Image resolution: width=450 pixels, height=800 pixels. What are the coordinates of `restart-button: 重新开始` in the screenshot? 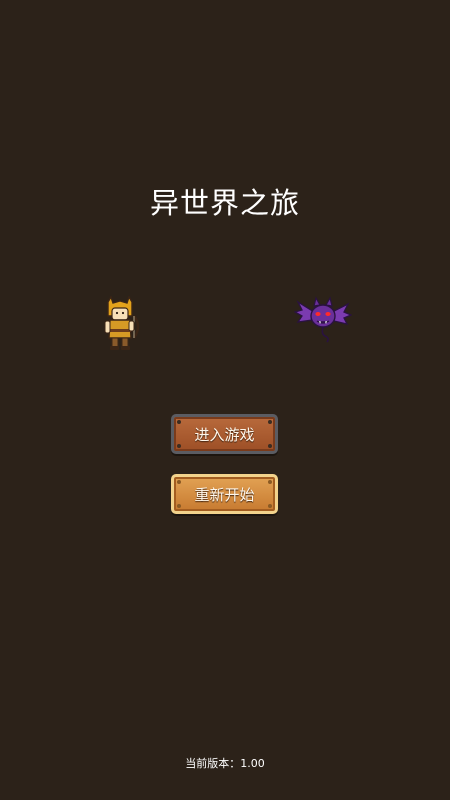 It's located at (224, 494).